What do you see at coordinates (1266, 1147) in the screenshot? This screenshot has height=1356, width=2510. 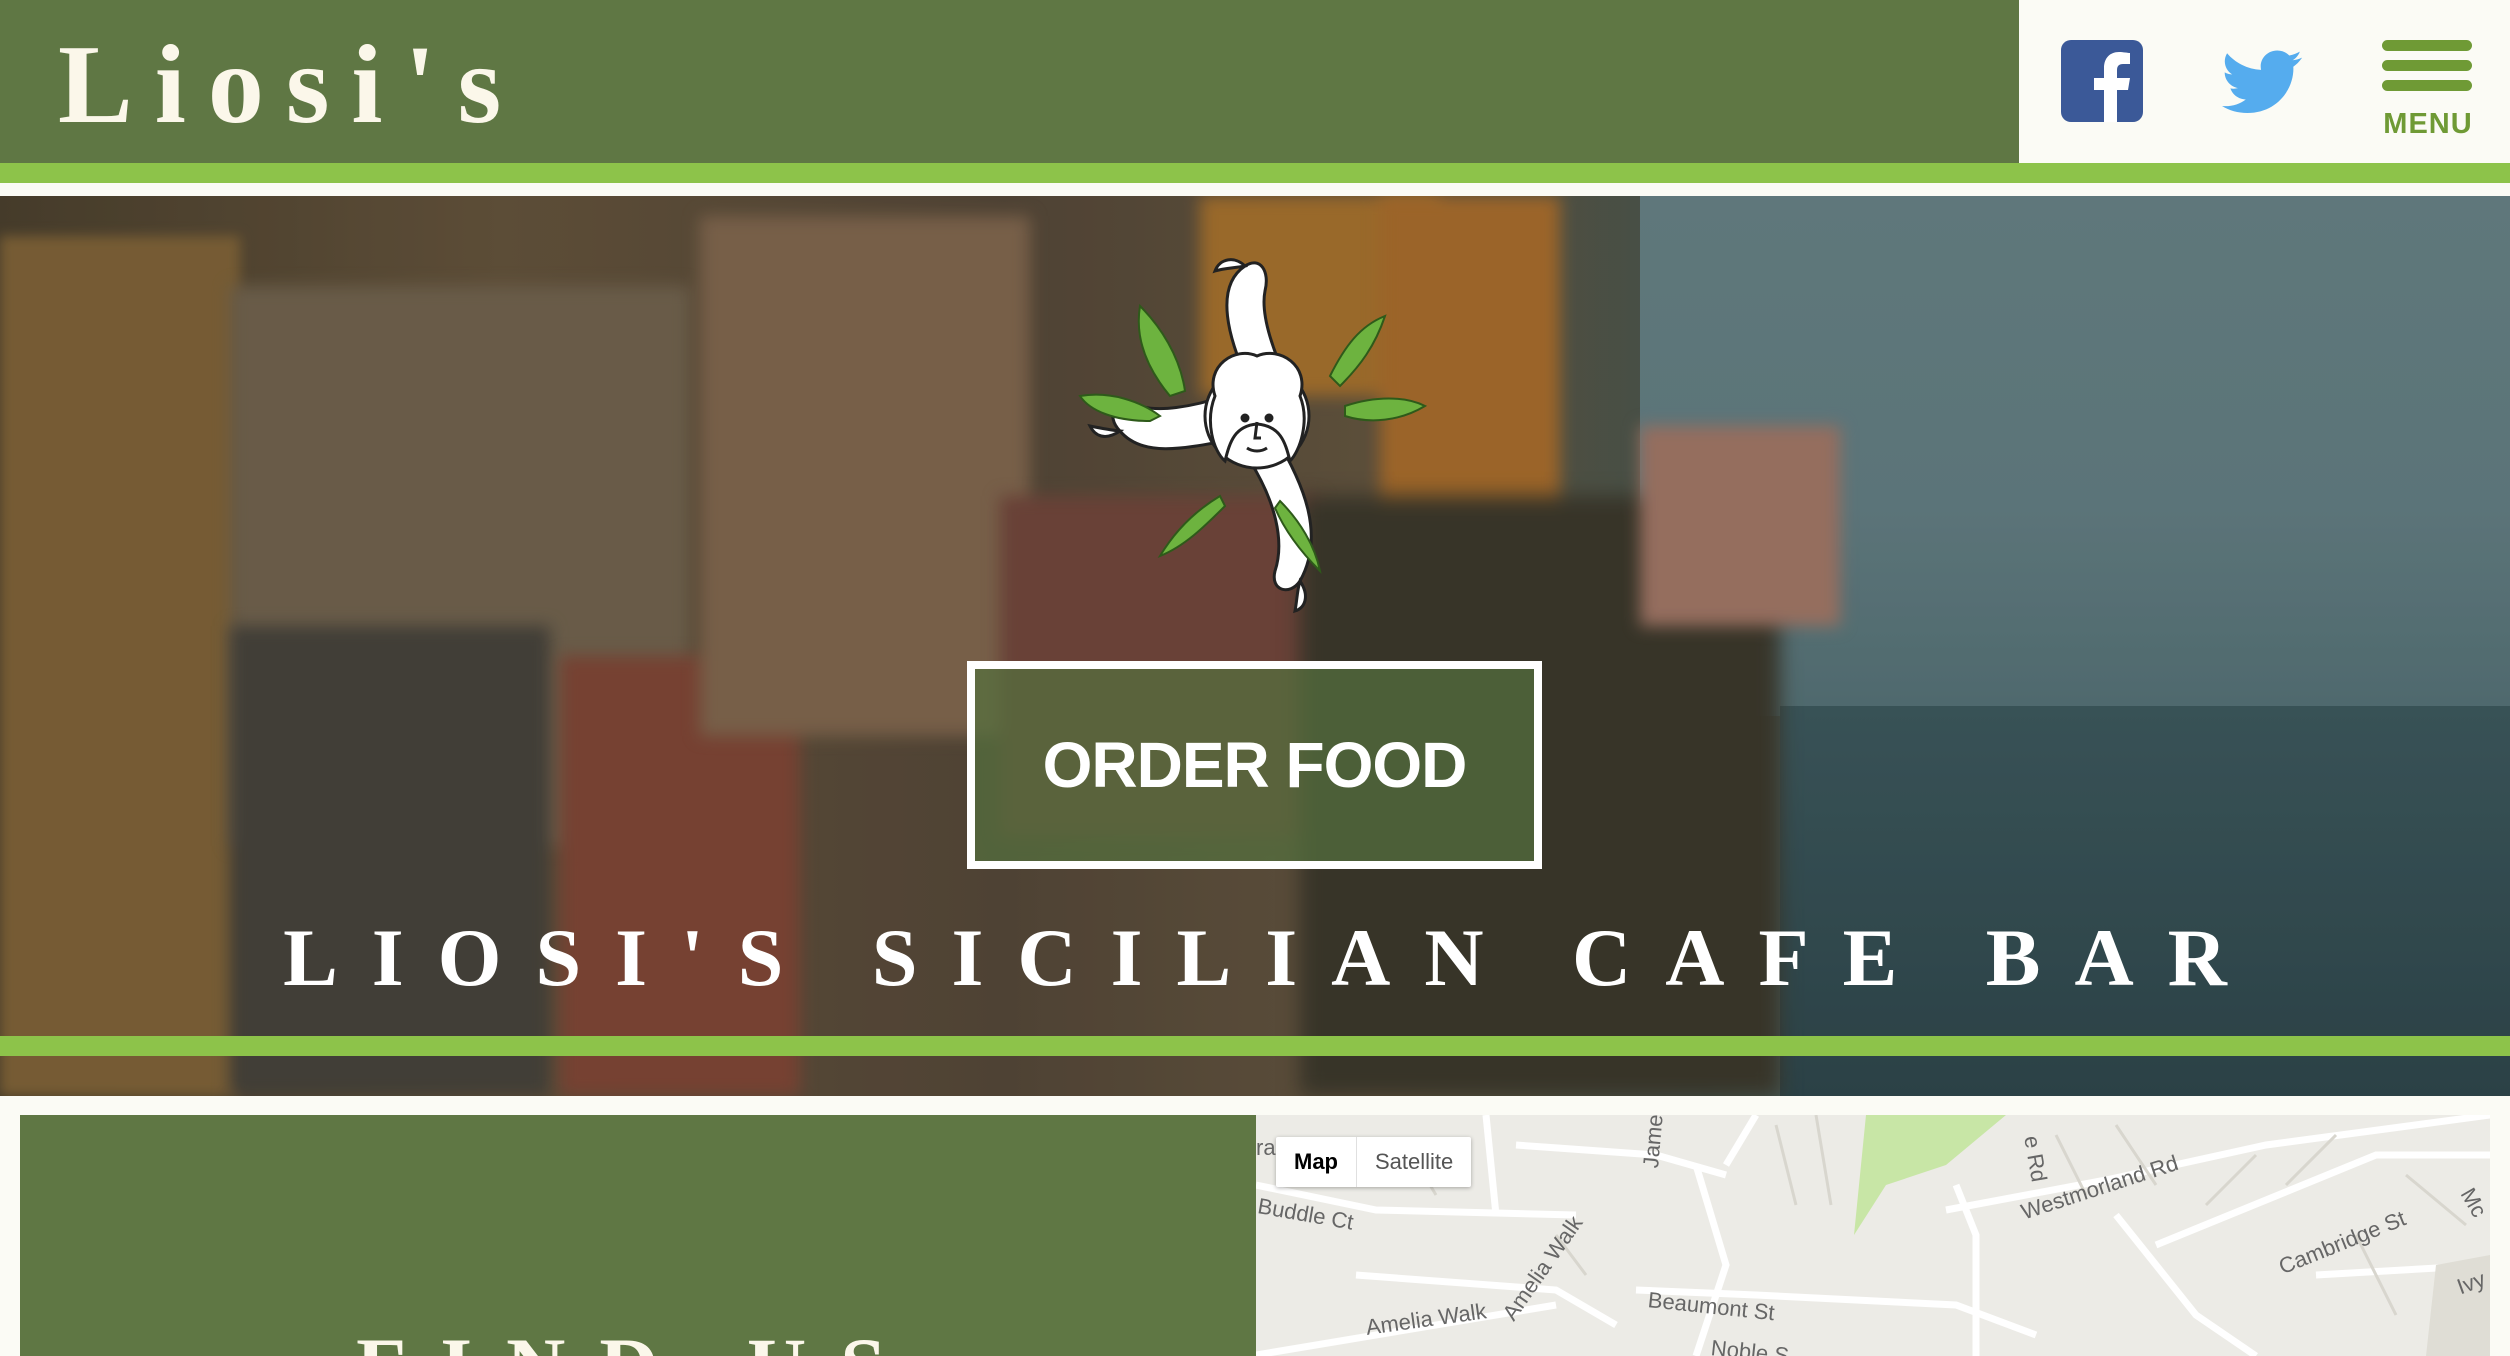 I see `street-label: ra` at bounding box center [1266, 1147].